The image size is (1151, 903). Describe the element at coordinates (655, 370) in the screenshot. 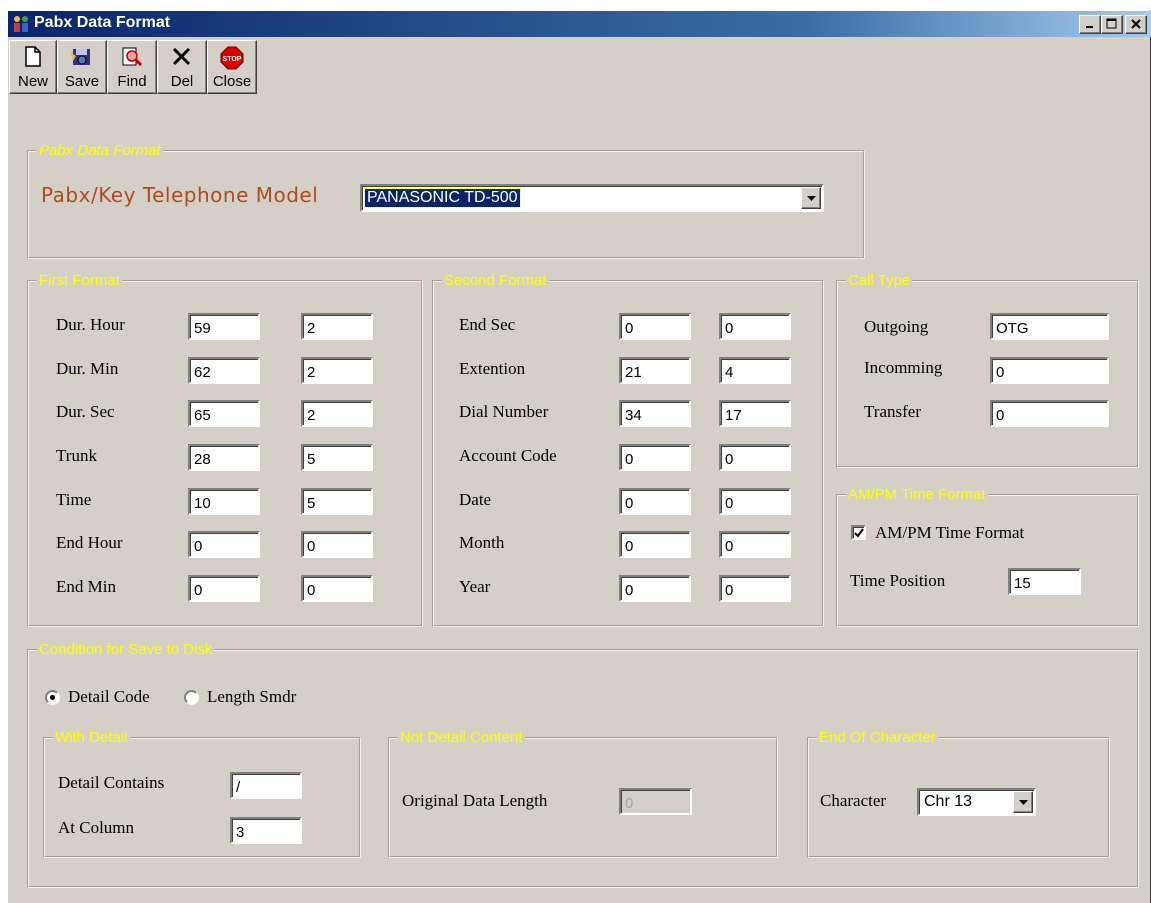

I see `second-extention-pos: 21` at that location.